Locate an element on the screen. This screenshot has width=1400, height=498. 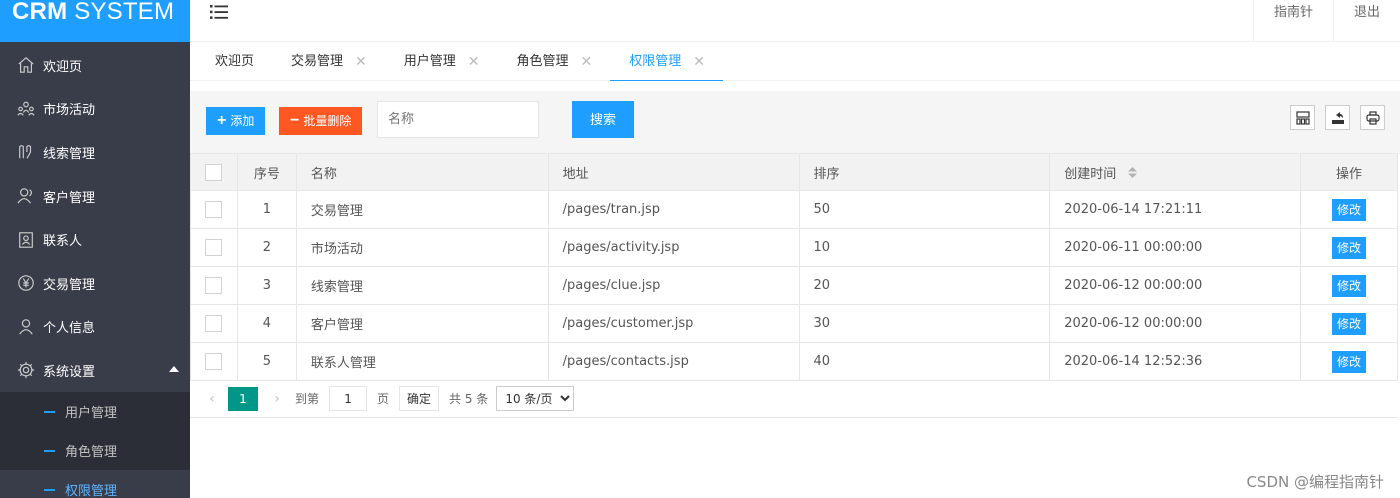
col-header-order: 排序 is located at coordinates (924, 172).